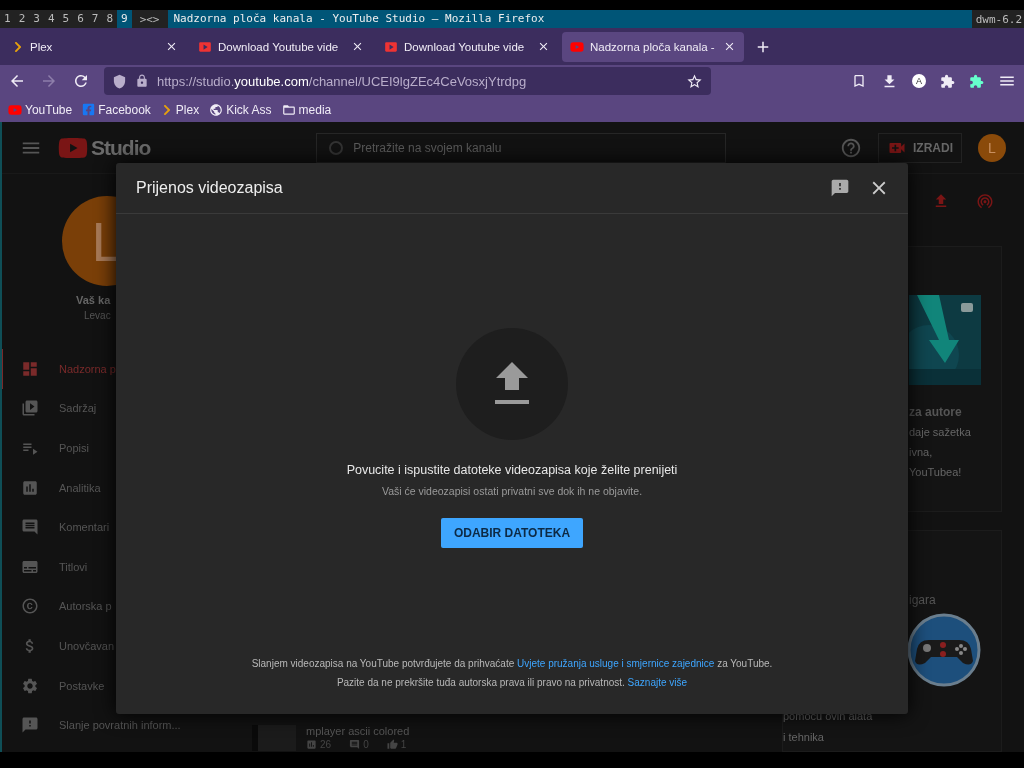 The image size is (1024, 768). What do you see at coordinates (40, 109) in the screenshot?
I see `bookmark: YouTube` at bounding box center [40, 109].